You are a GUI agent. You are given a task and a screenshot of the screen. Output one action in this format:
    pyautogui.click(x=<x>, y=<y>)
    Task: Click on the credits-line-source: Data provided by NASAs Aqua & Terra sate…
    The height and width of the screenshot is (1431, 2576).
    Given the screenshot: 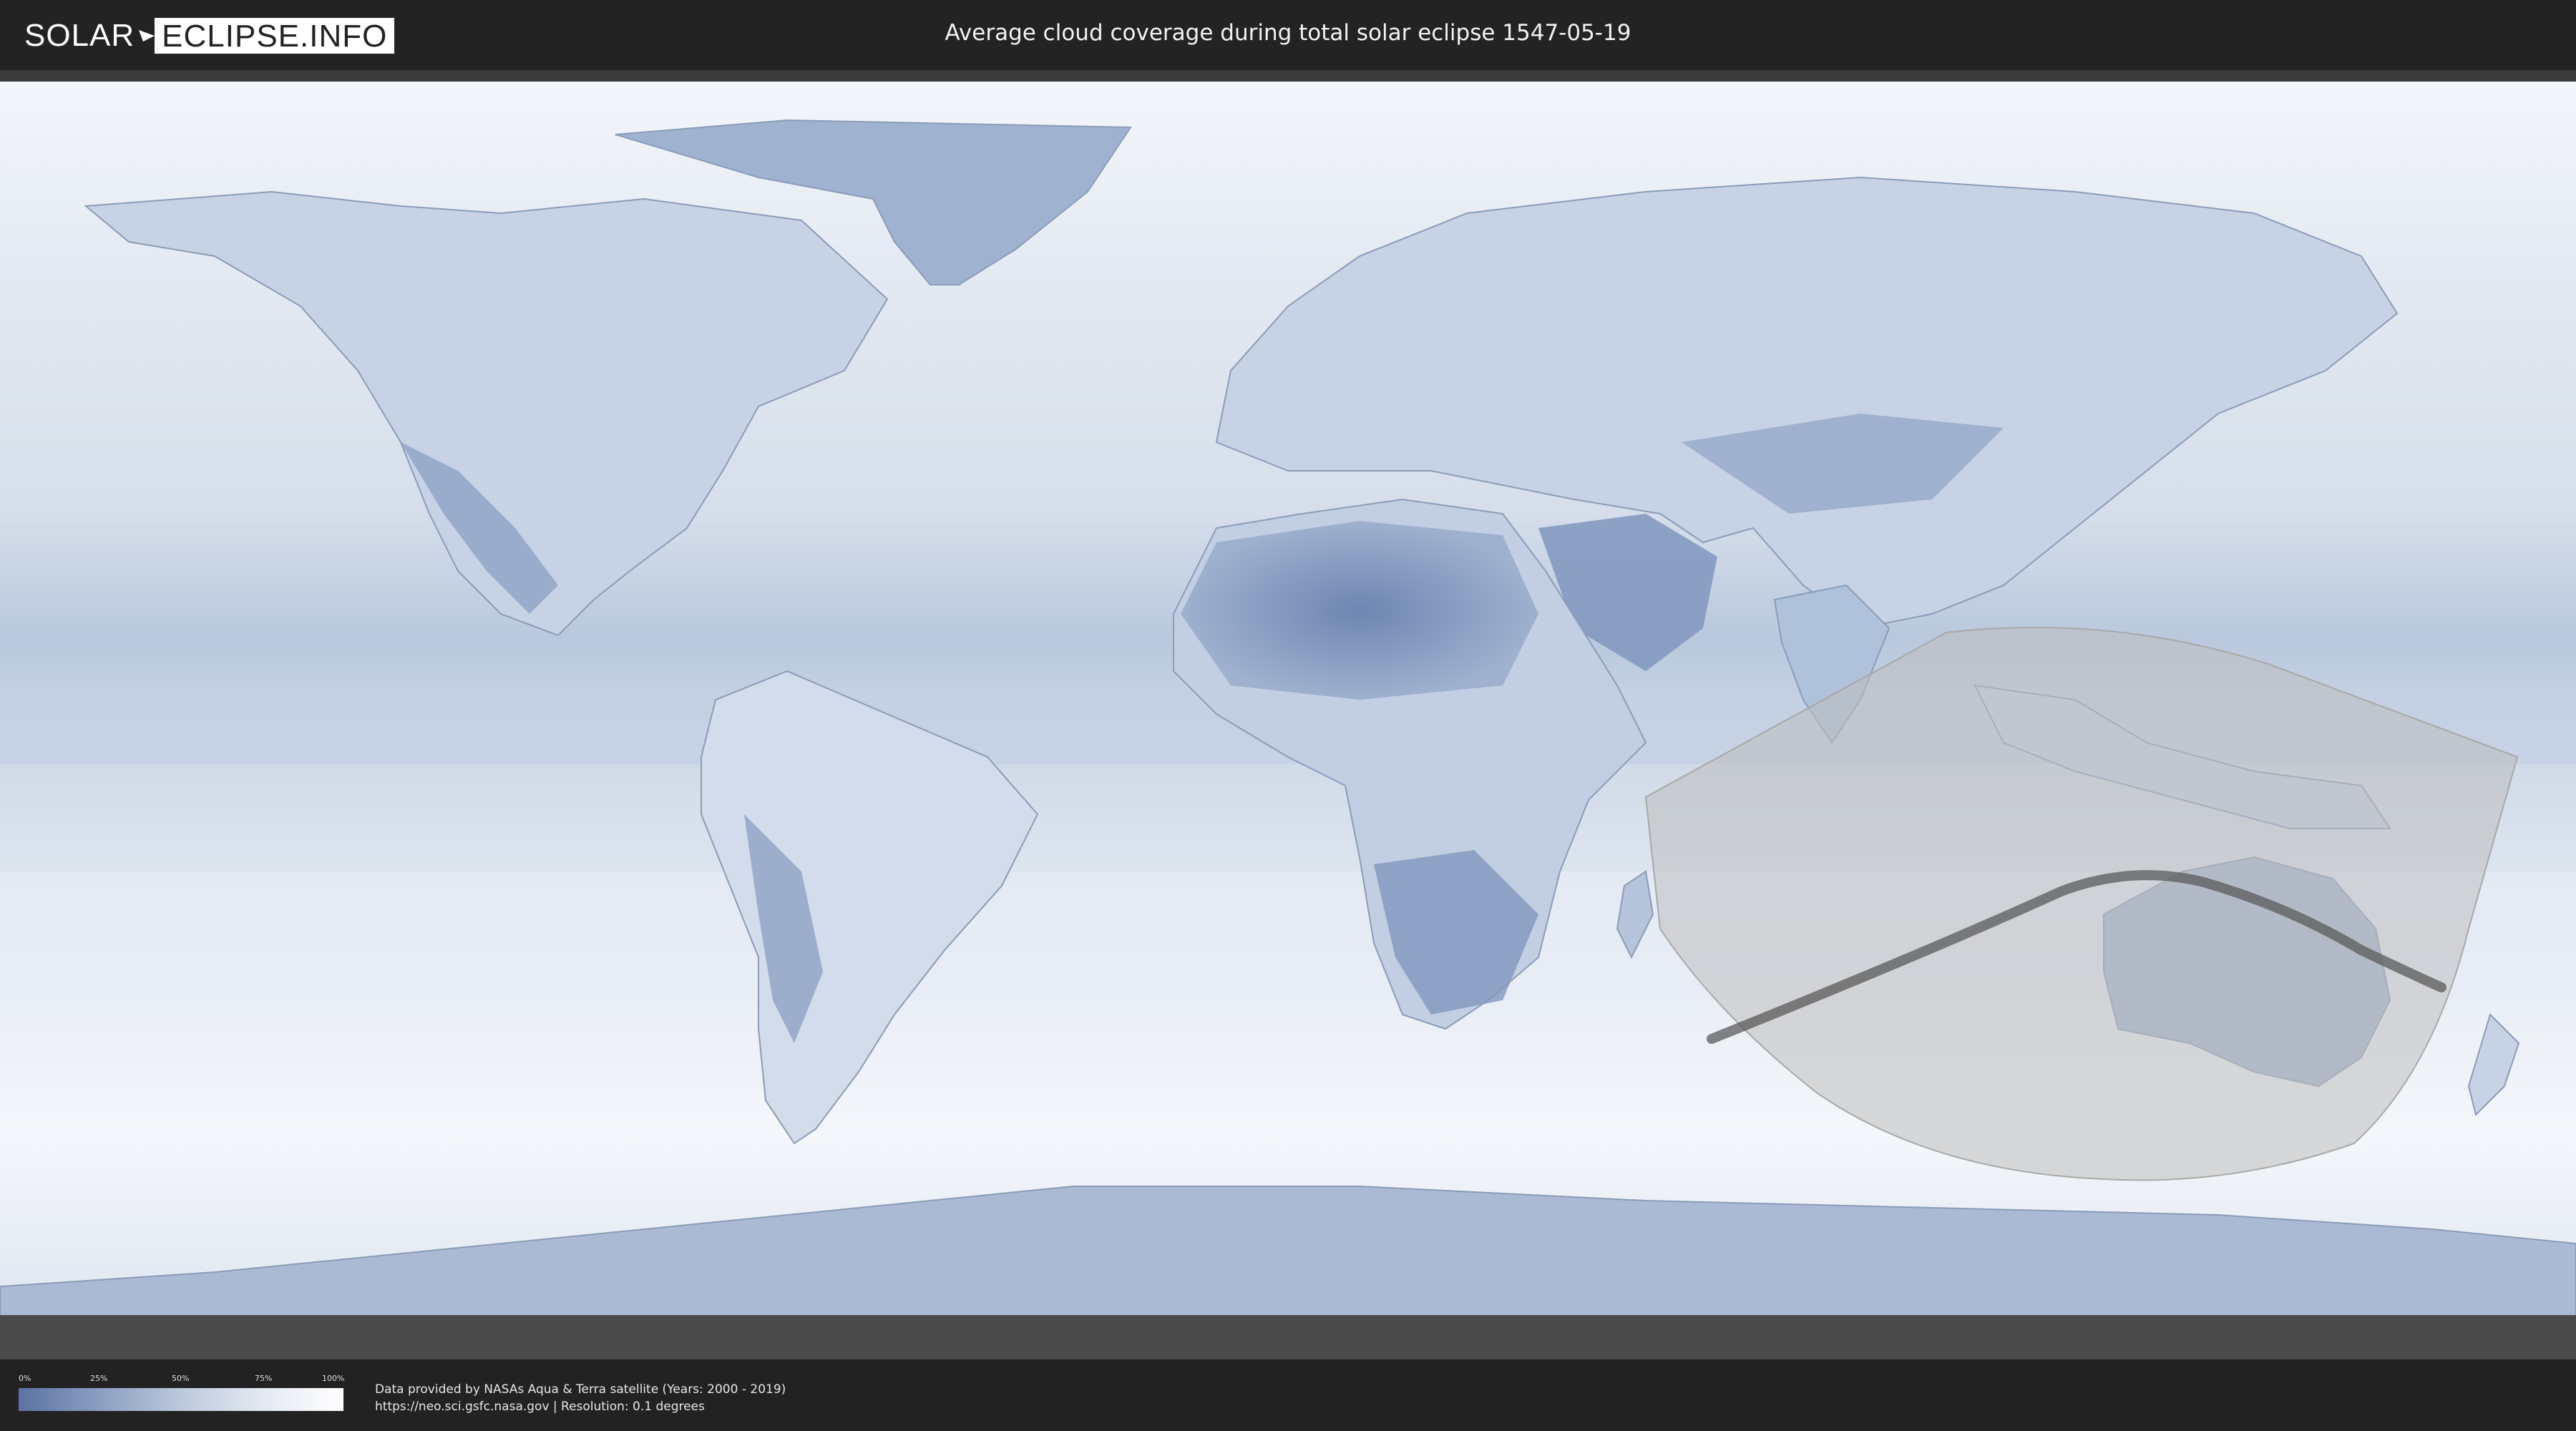 What is the action you would take?
    pyautogui.click(x=580, y=1389)
    